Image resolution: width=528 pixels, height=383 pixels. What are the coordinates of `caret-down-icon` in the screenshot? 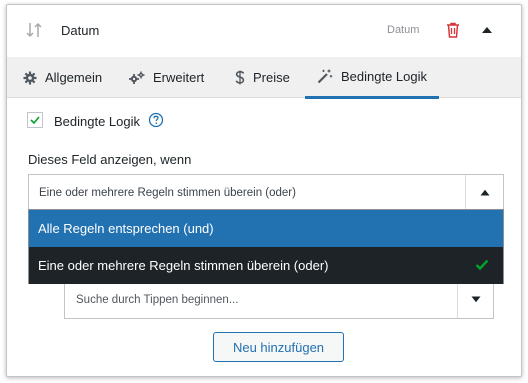 It's located at (476, 299).